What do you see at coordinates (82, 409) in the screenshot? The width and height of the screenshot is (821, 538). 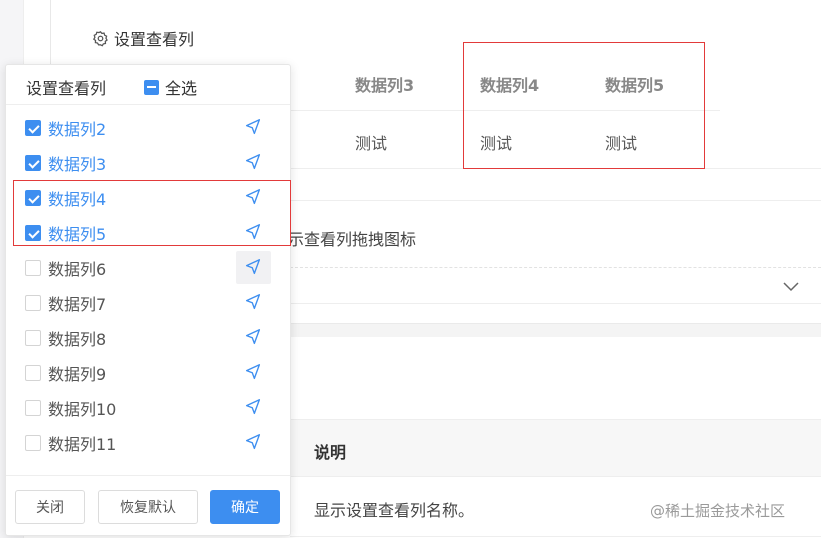 I see `column-item-label: 数据列10` at bounding box center [82, 409].